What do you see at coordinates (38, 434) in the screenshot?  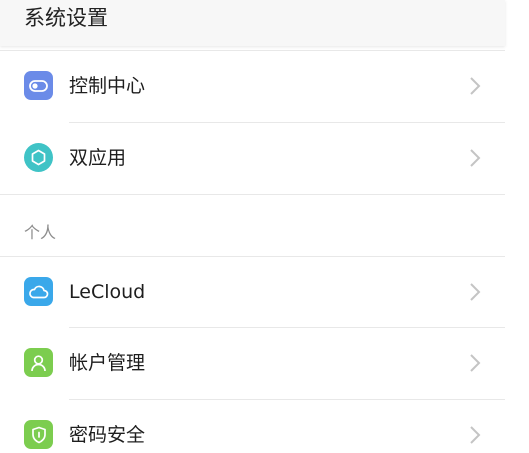 I see `shield-icon` at bounding box center [38, 434].